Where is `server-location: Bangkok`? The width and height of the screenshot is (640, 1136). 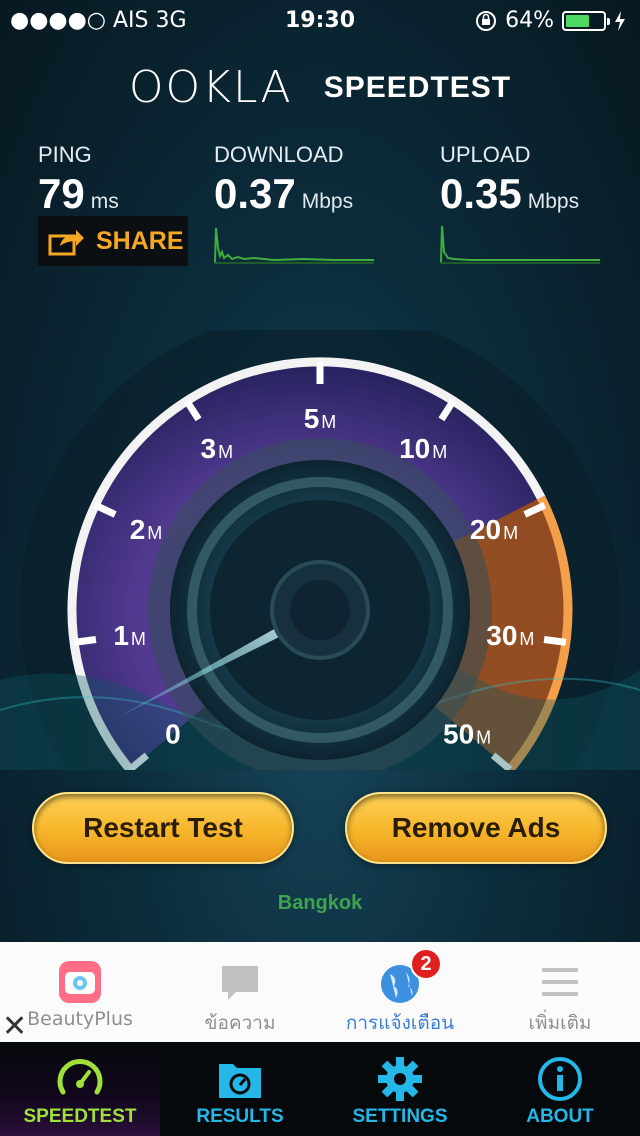 server-location: Bangkok is located at coordinates (320, 903).